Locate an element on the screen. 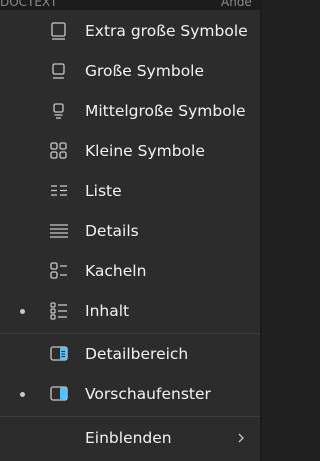 The image size is (320, 461). large-icons-icon is located at coordinates (59, 71).